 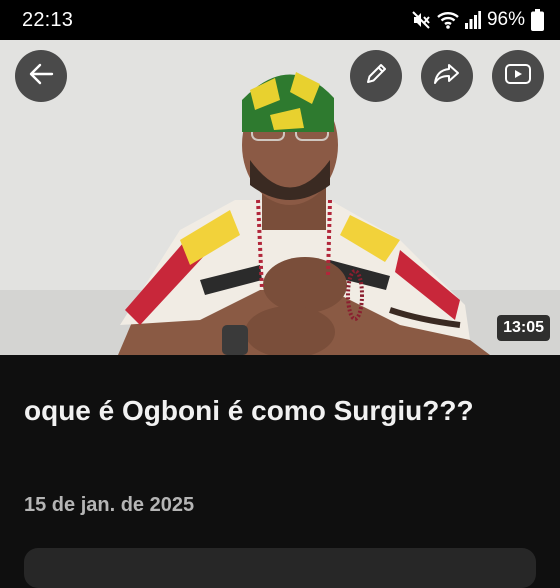 What do you see at coordinates (249, 410) in the screenshot?
I see `video-title: oque é Ogboni é como Surgiu???` at bounding box center [249, 410].